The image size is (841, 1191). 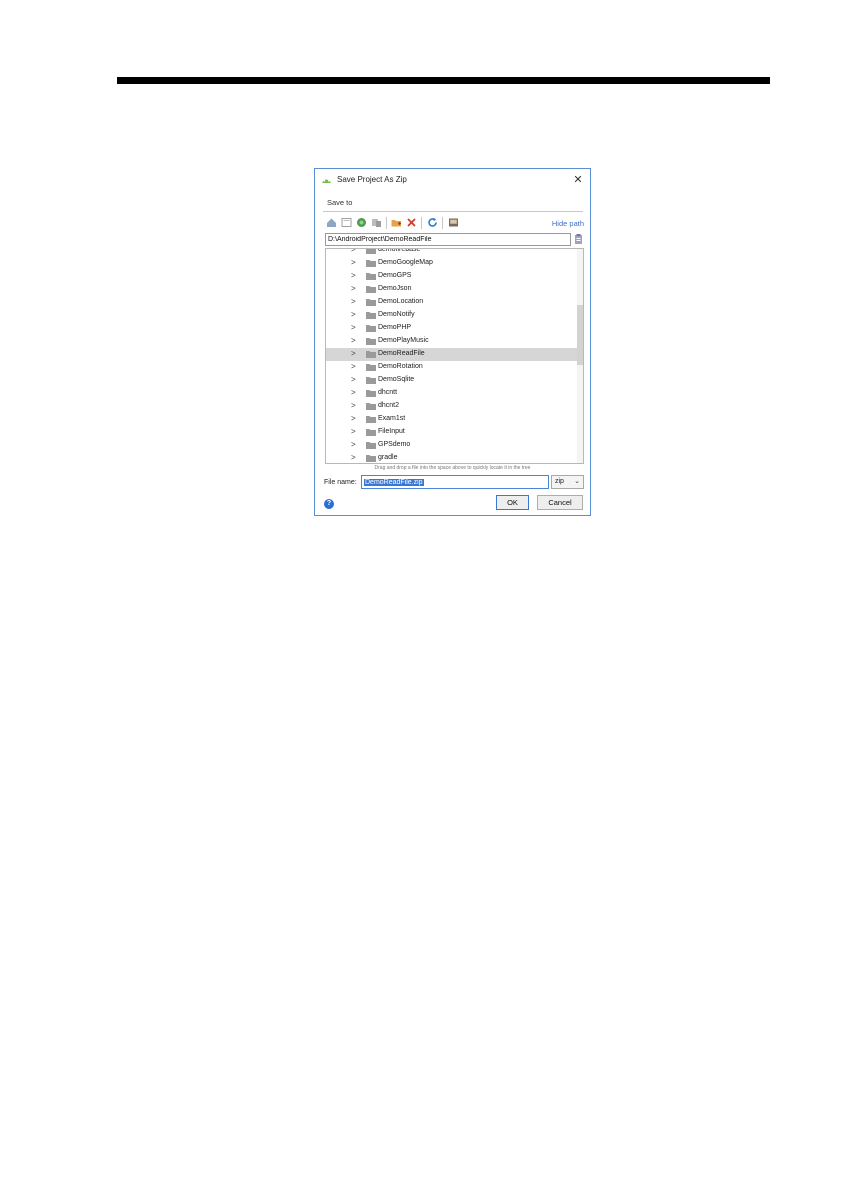 I want to click on project-icon, so click(x=361, y=222).